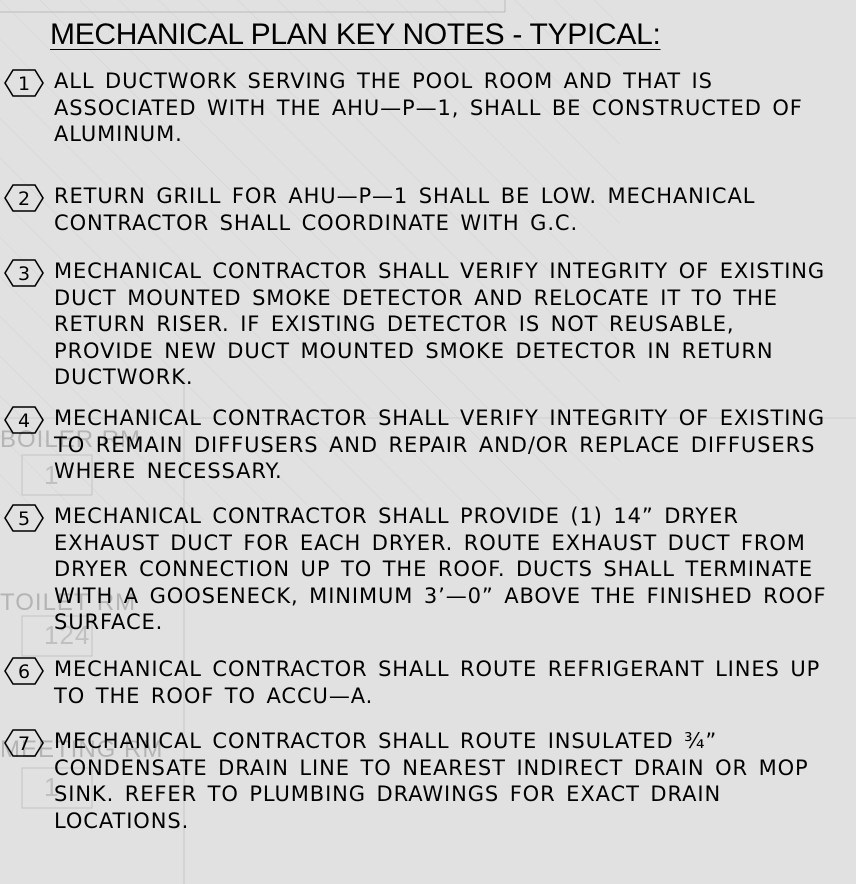  I want to click on hexagon-marker-icon: 1, so click(24, 83).